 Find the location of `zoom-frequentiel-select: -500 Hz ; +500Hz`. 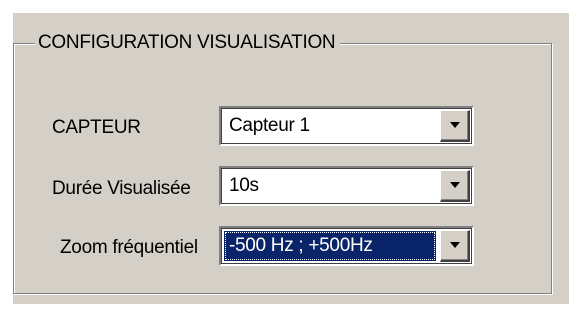

zoom-frequentiel-select: -500 Hz ; +500Hz is located at coordinates (346, 246).